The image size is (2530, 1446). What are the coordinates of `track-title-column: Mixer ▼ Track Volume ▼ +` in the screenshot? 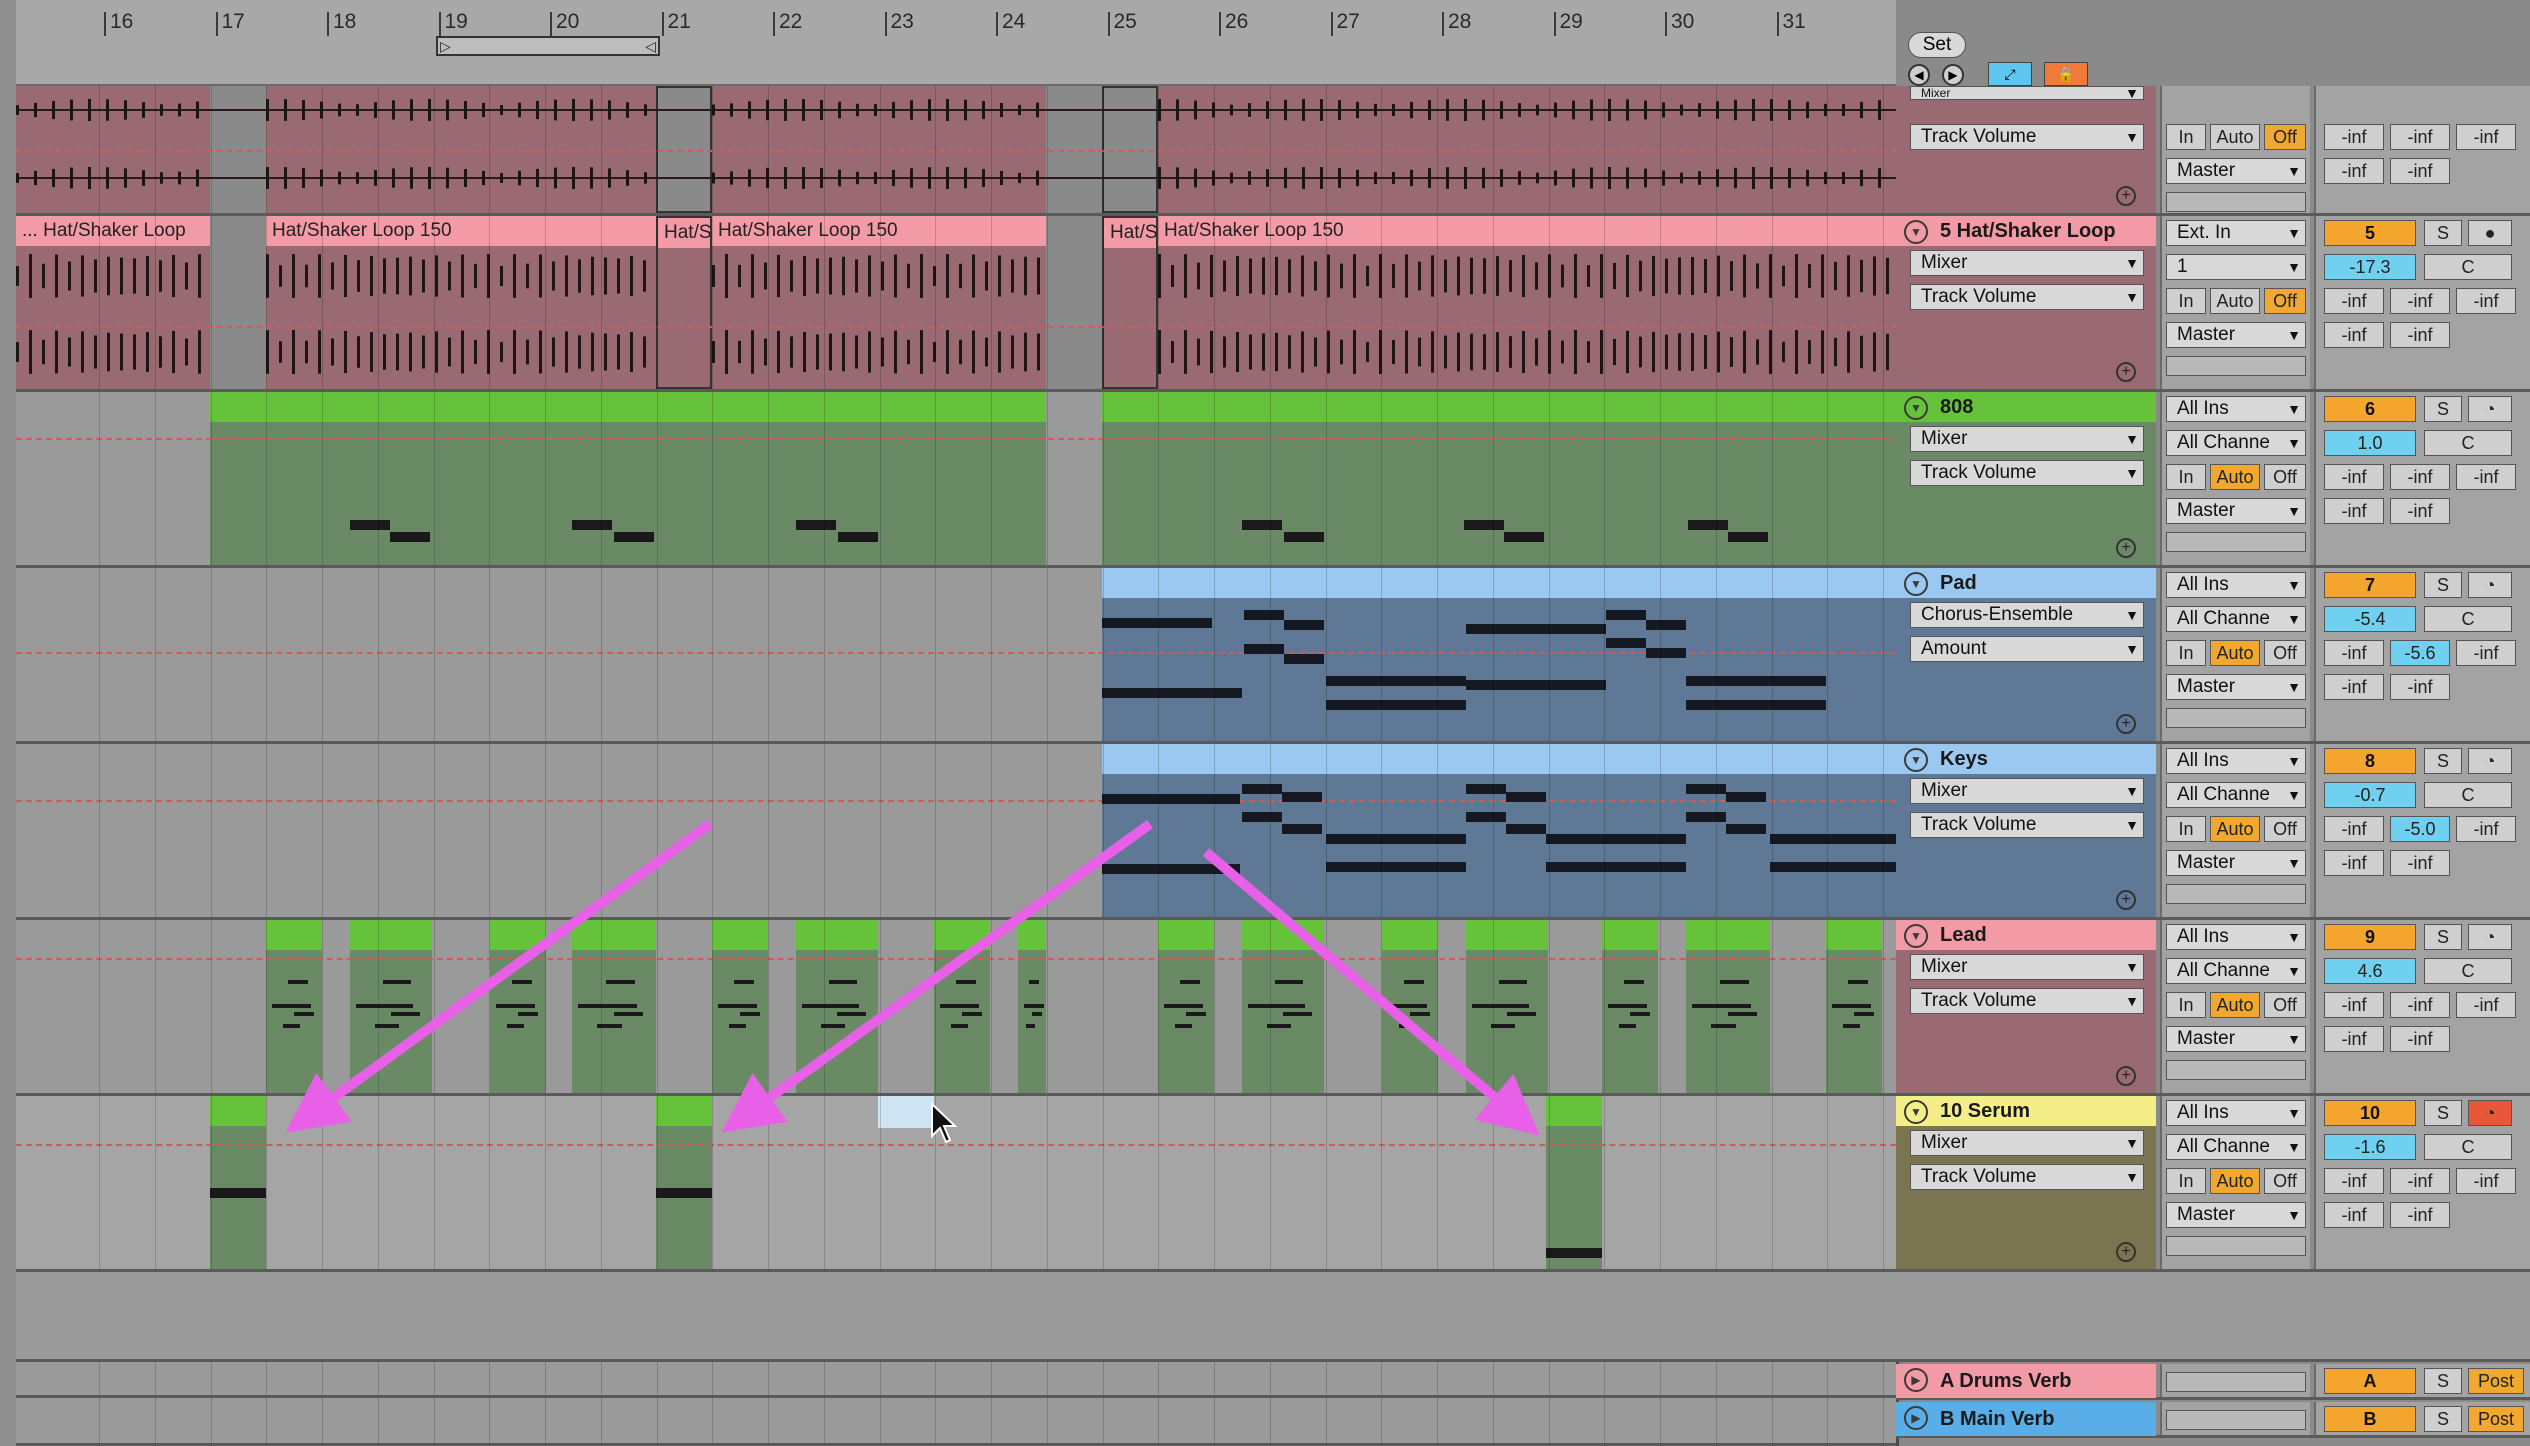 It's located at (2026, 149).